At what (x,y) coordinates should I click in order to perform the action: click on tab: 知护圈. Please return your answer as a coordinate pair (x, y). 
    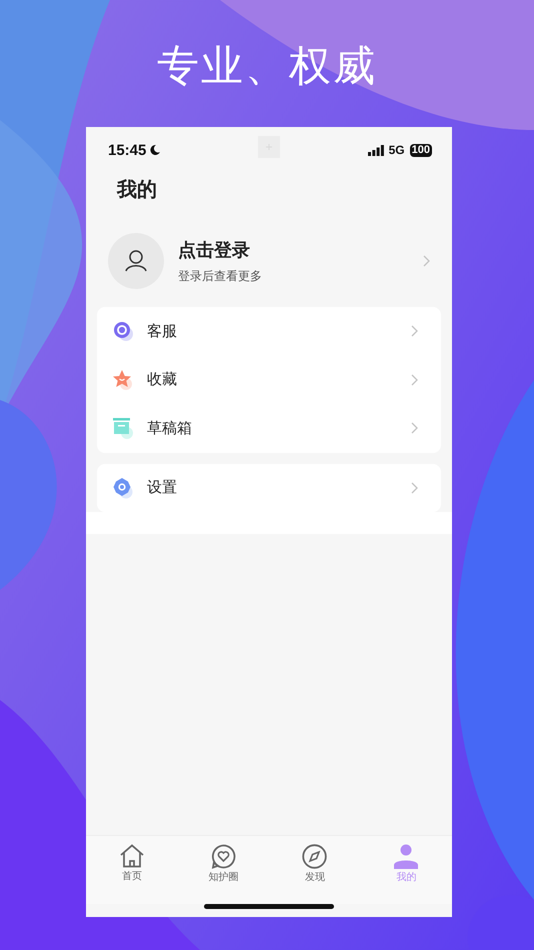
    Looking at the image, I should click on (223, 874).